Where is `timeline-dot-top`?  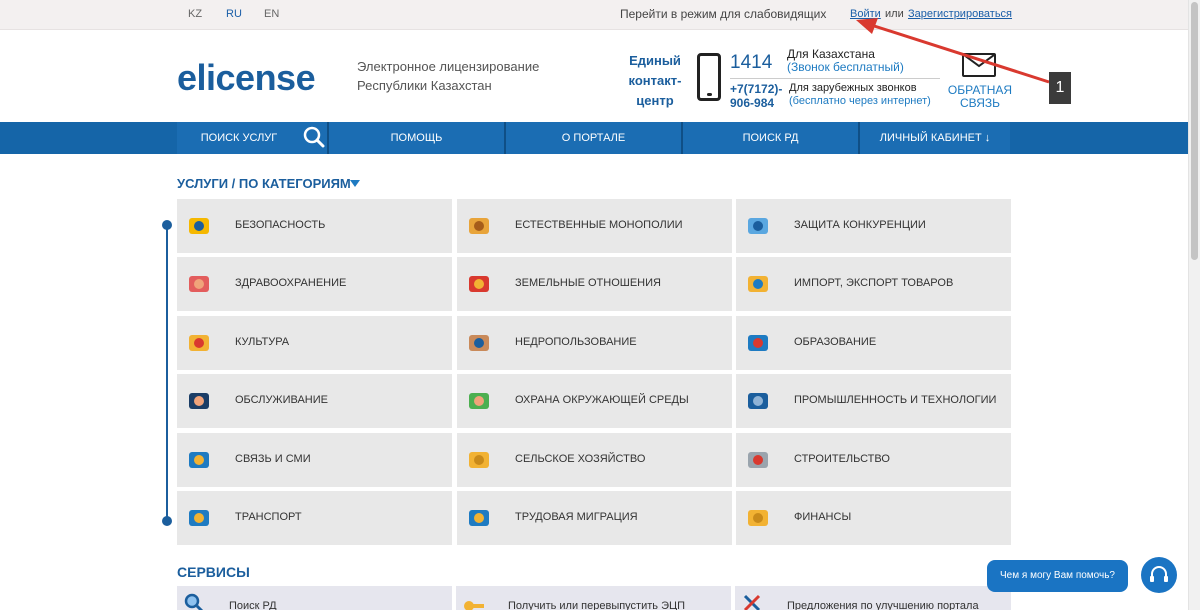 timeline-dot-top is located at coordinates (167, 225).